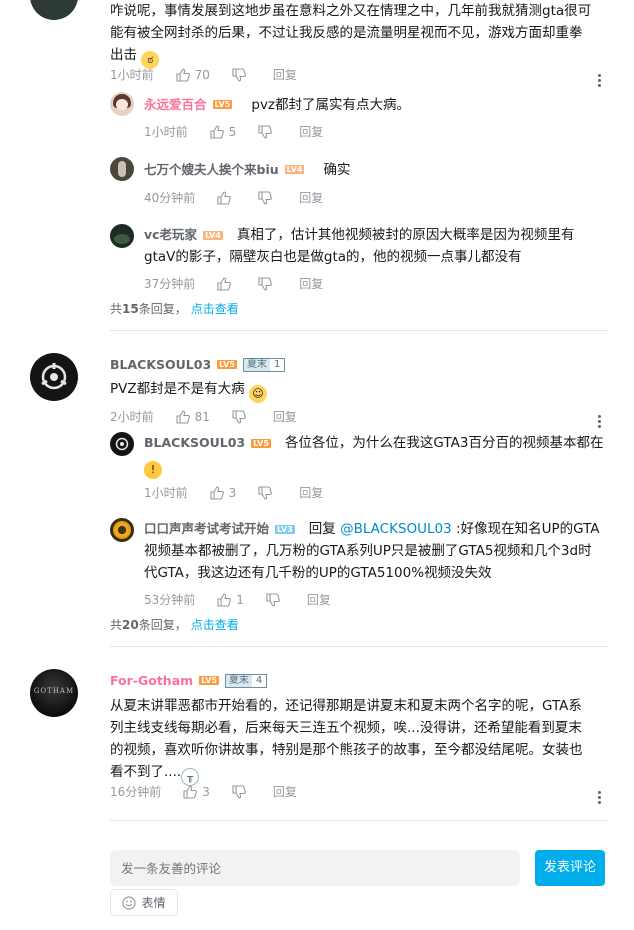 This screenshot has width=634, height=930. I want to click on smiley-icon, so click(129, 902).